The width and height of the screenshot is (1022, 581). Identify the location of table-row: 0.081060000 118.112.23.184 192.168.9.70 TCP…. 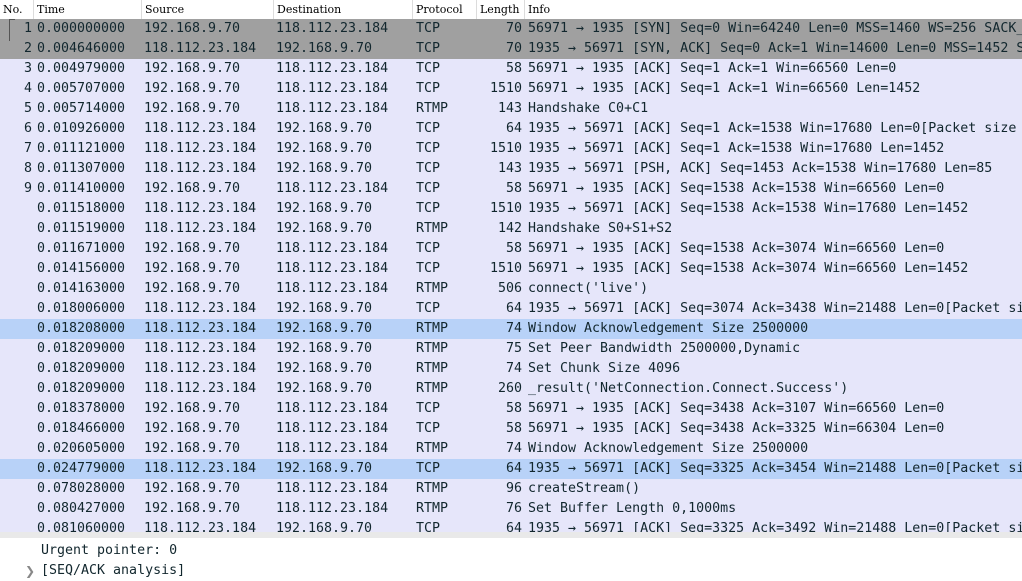
(511, 525).